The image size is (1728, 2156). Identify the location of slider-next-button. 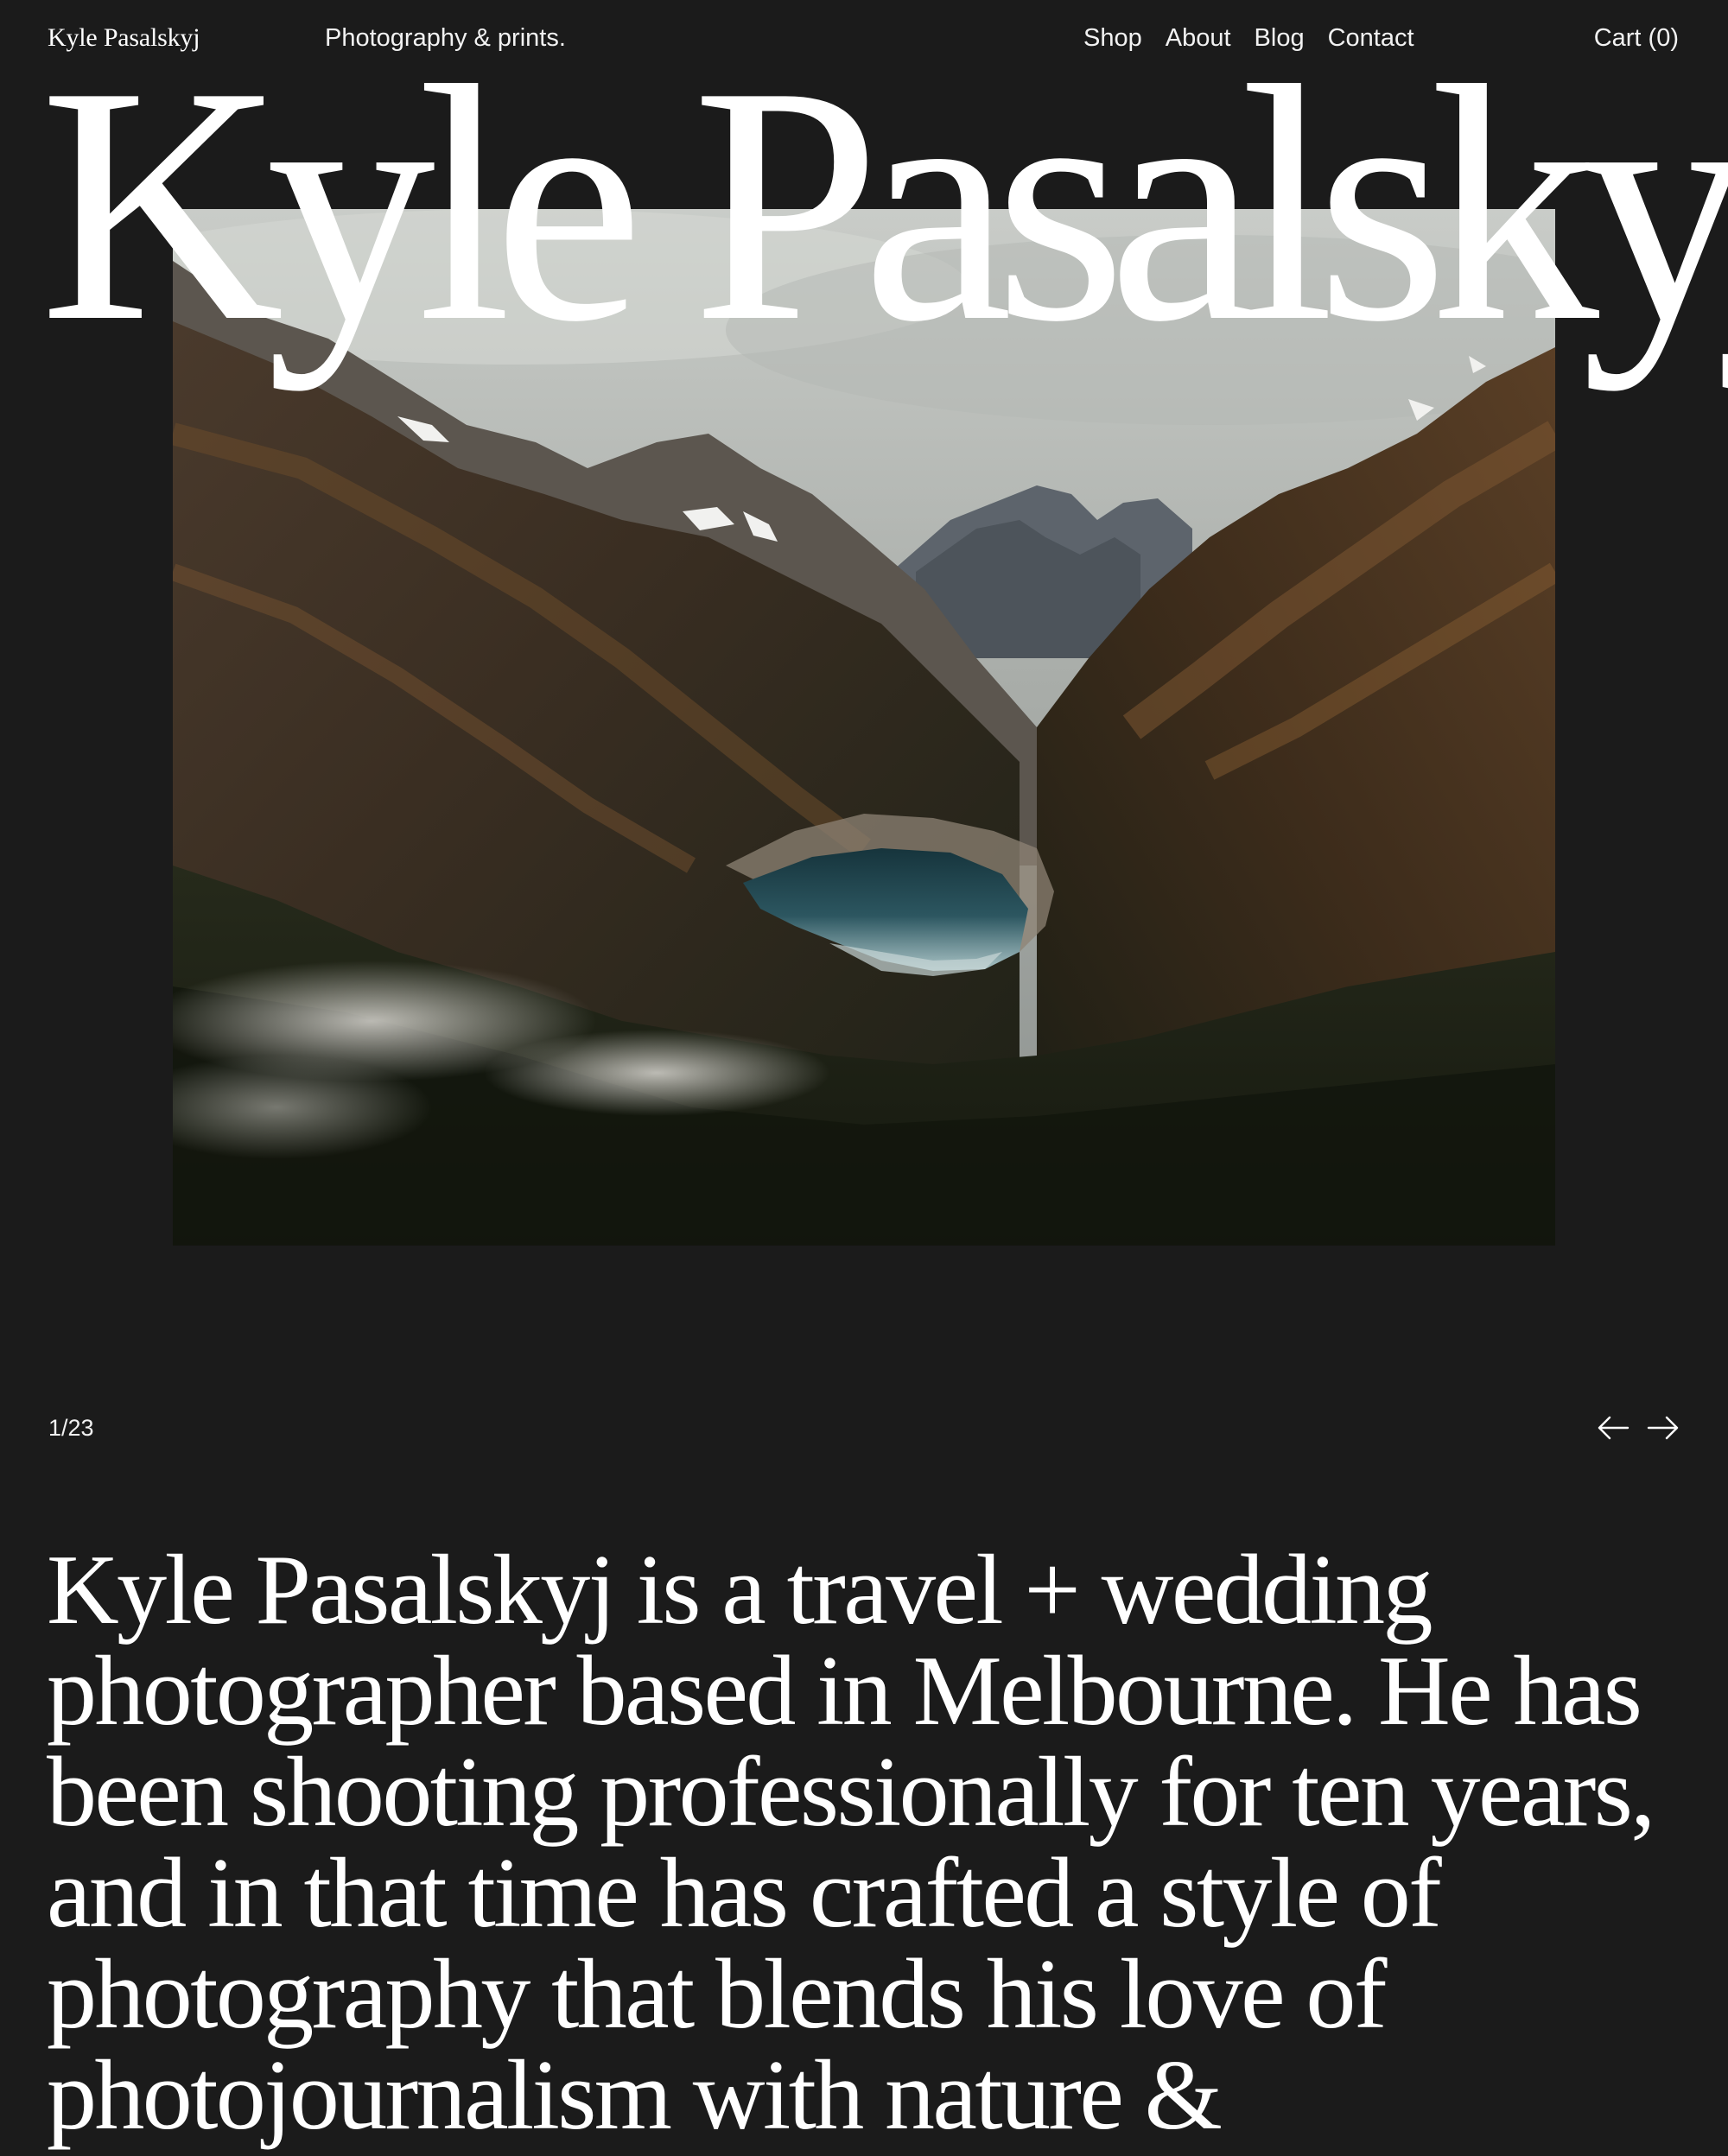
(1663, 1427).